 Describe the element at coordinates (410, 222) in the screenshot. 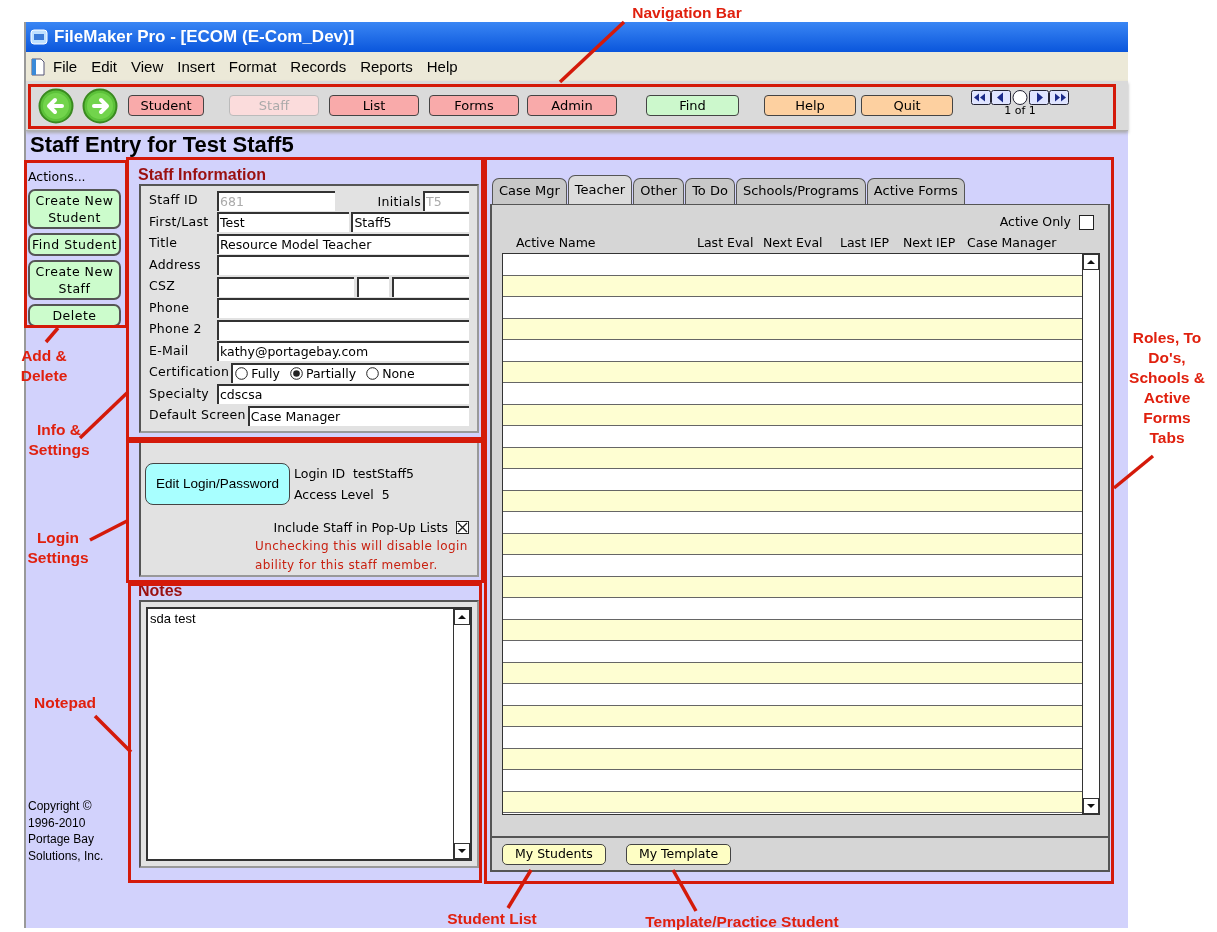

I see `input-field: Staff5` at that location.